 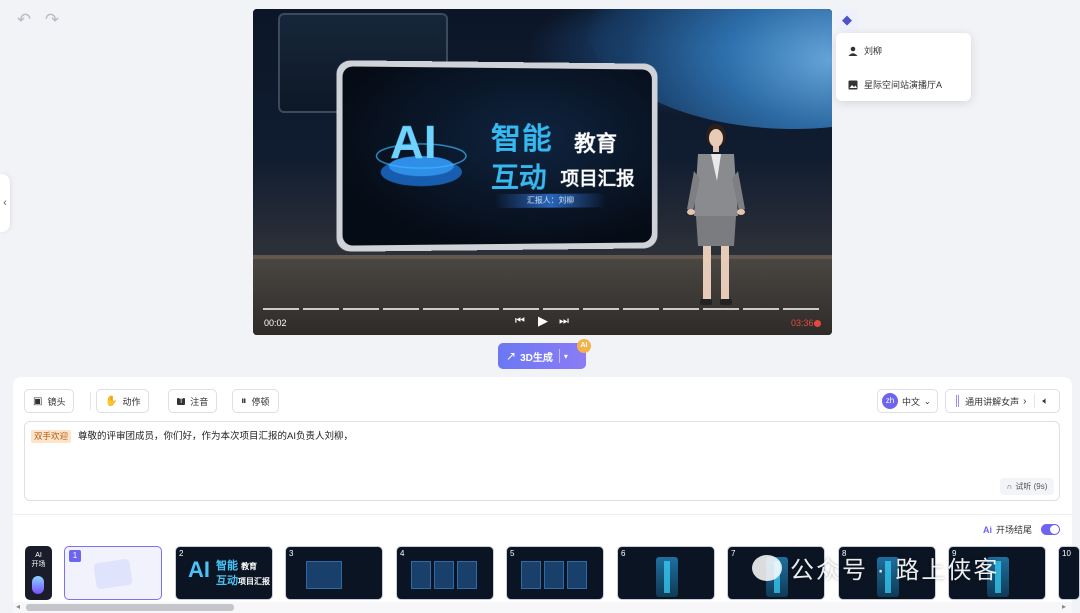 I want to click on redo-icon: ↷, so click(x=52, y=20).